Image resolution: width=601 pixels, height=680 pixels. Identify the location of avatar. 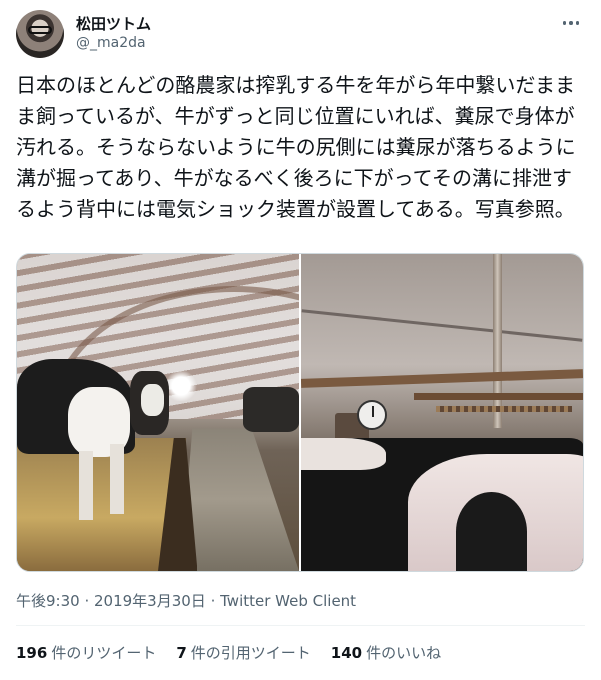
(40, 34).